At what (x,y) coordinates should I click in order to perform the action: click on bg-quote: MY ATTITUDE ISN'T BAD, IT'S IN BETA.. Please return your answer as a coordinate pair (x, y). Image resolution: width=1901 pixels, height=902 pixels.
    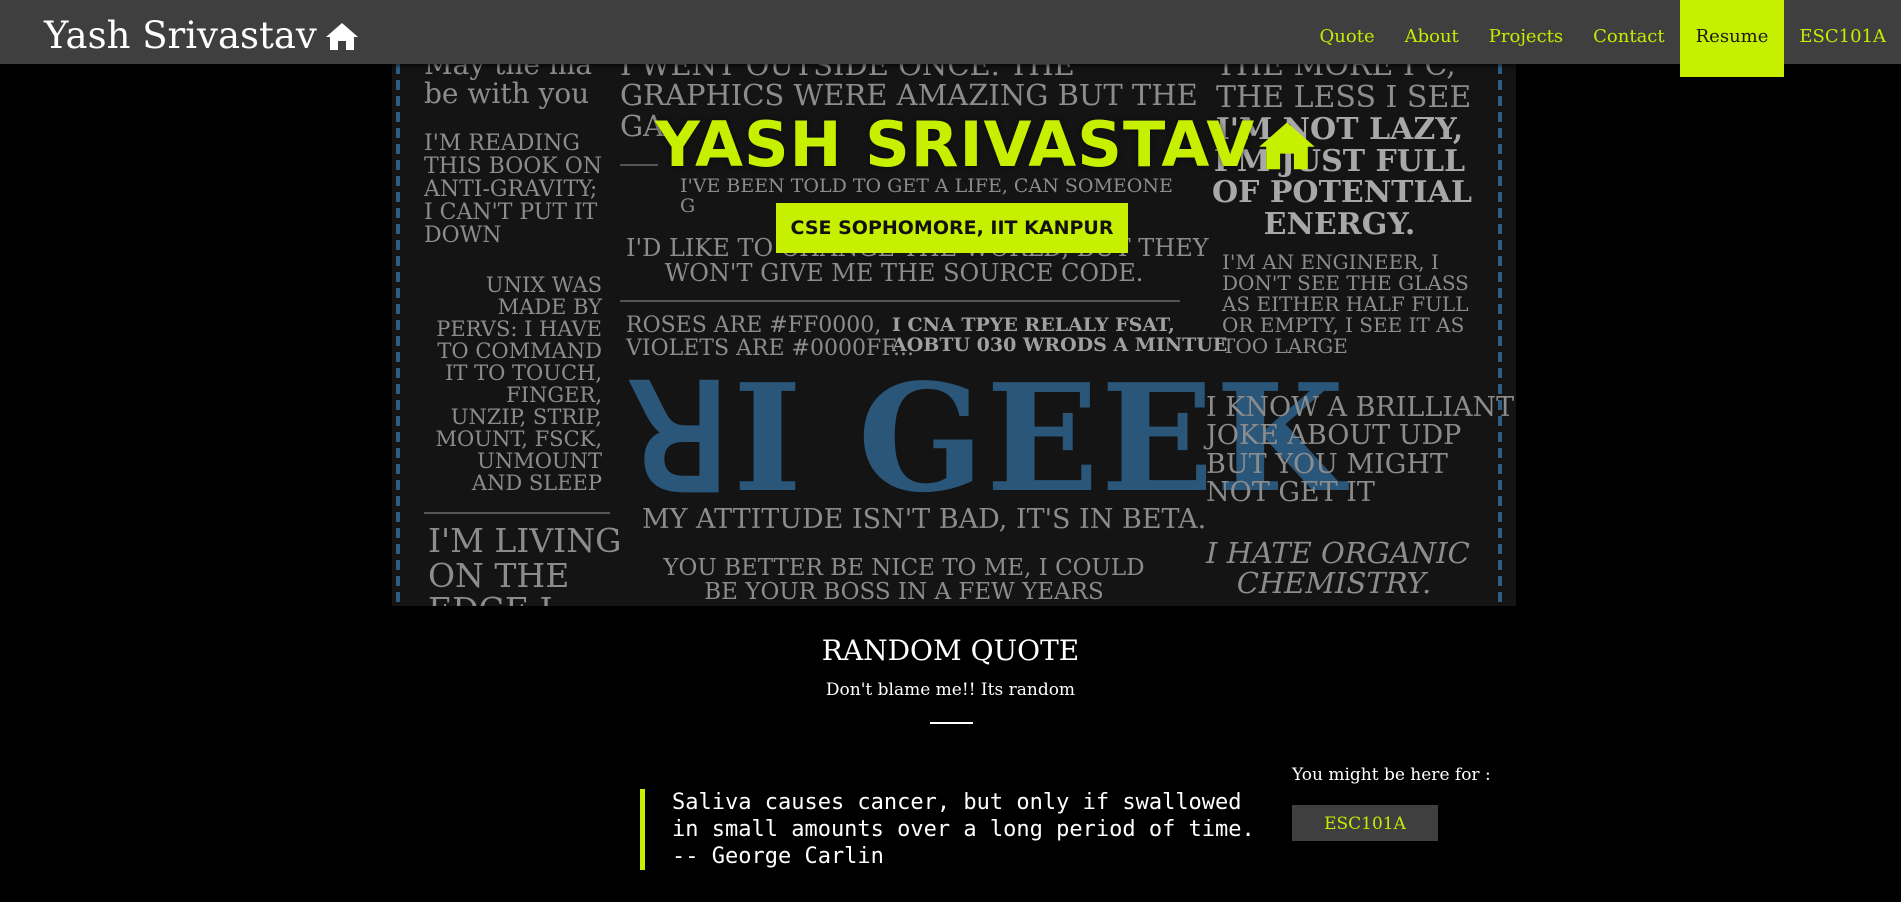
    Looking at the image, I should click on (924, 519).